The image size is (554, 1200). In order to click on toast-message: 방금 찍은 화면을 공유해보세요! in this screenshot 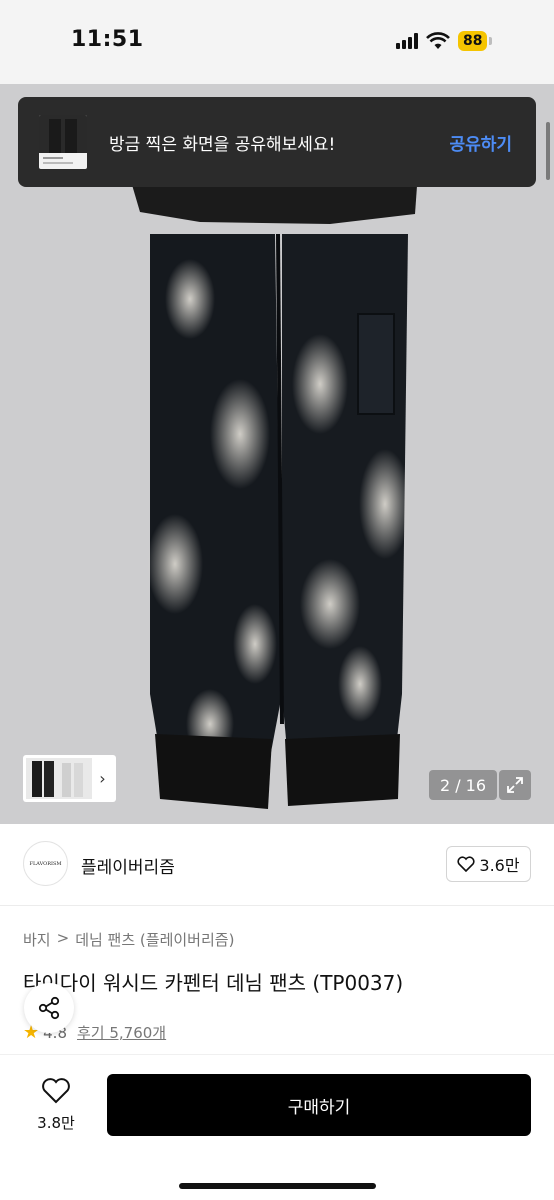, I will do `click(222, 144)`.